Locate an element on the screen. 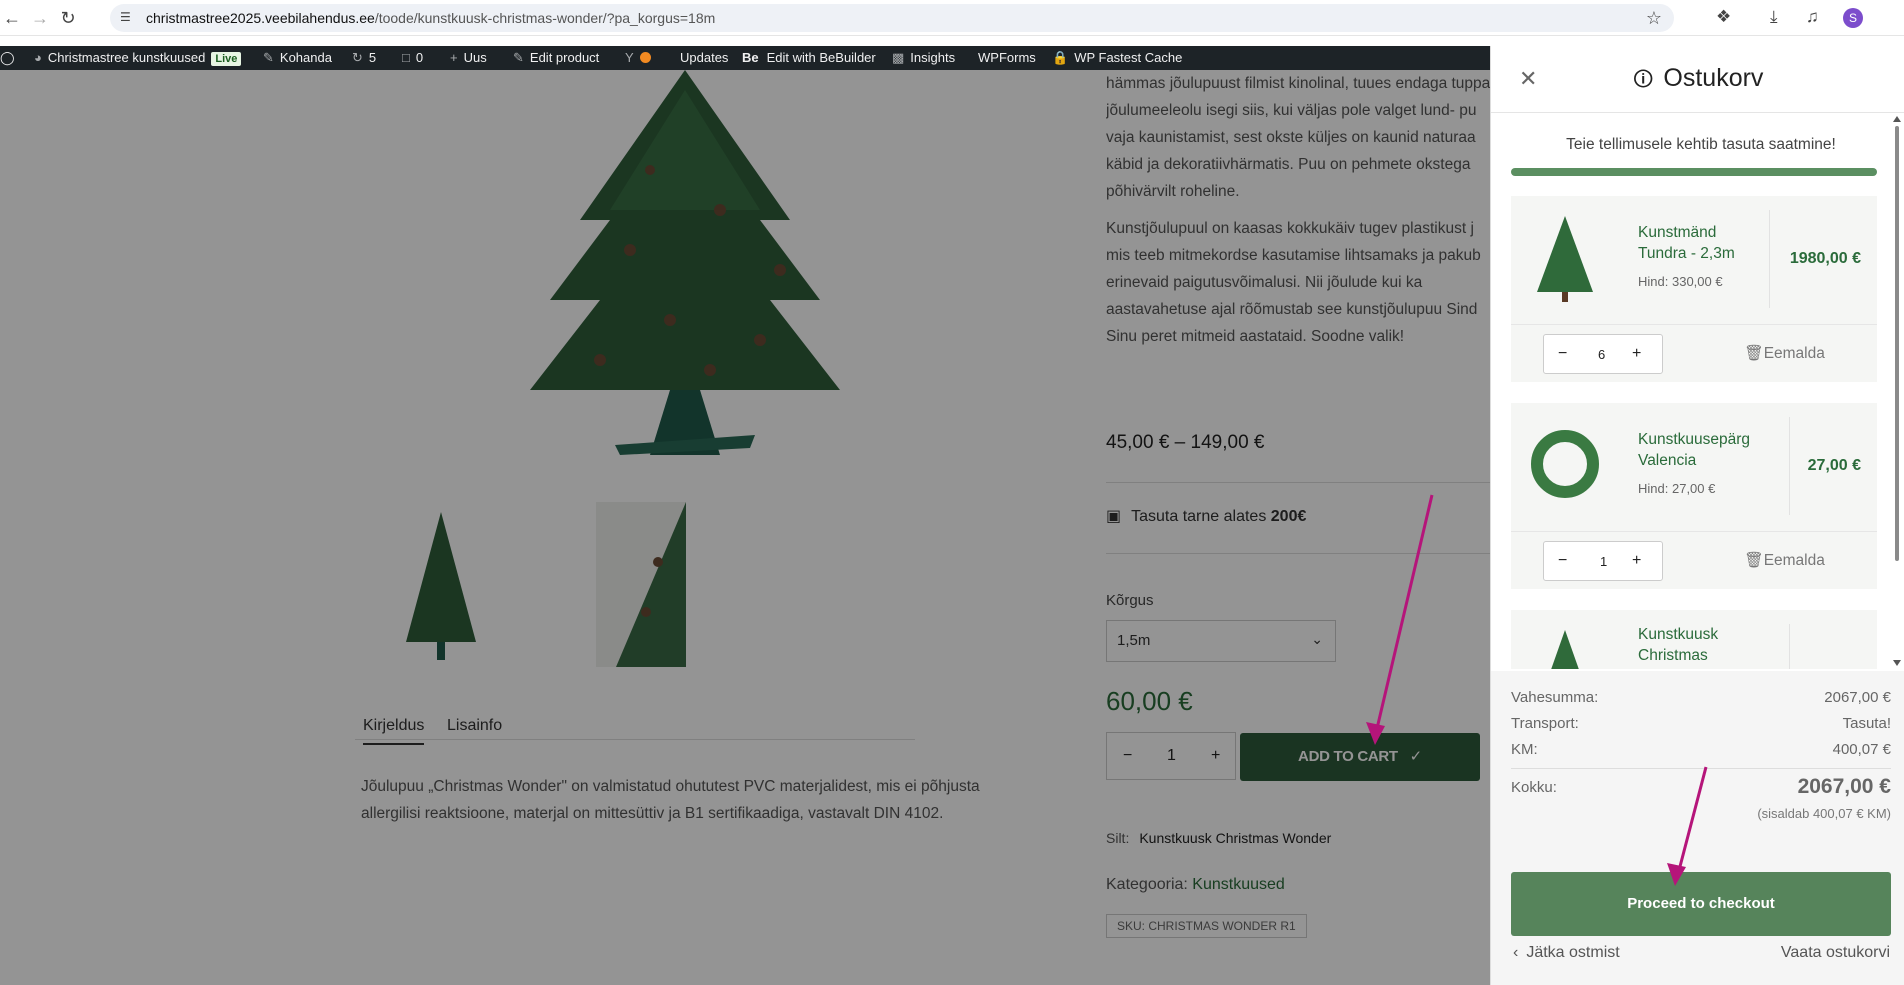  adminbar-new: + Uus is located at coordinates (468, 58).